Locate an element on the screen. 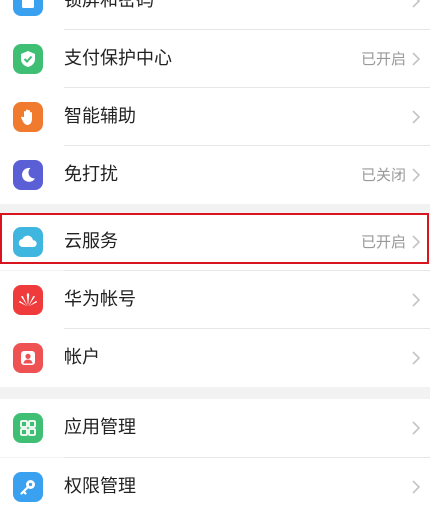  settings-item-label: 支付保护中心 is located at coordinates (118, 58).